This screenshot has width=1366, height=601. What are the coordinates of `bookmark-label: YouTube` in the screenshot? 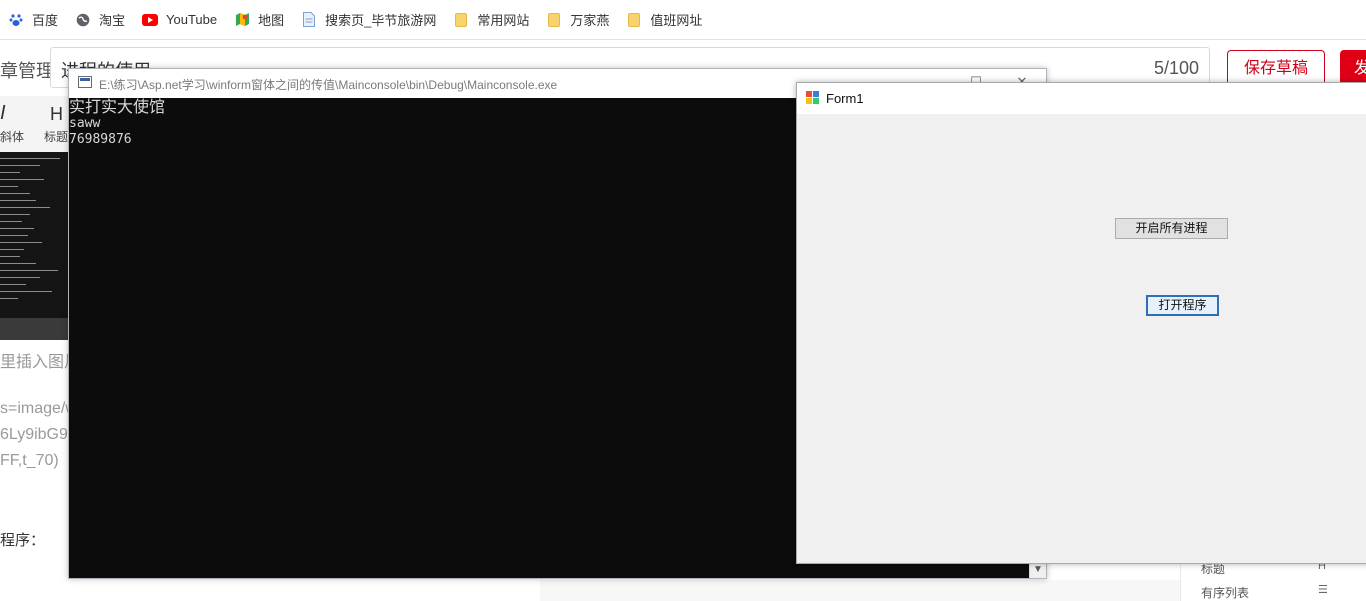 It's located at (192, 19).